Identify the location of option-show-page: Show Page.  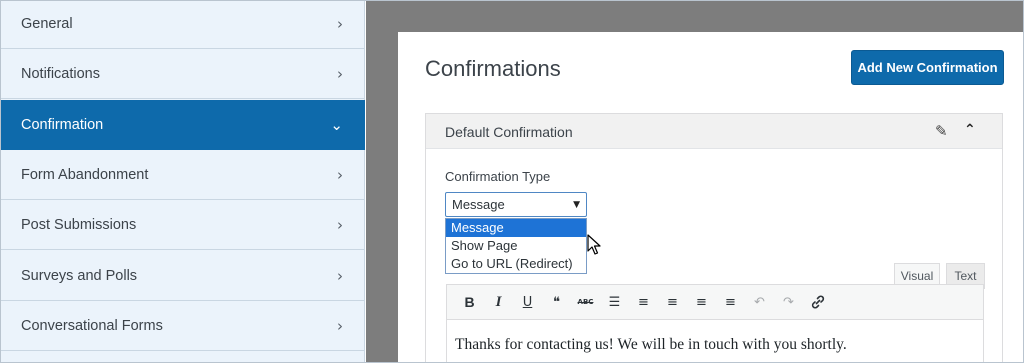
(516, 246).